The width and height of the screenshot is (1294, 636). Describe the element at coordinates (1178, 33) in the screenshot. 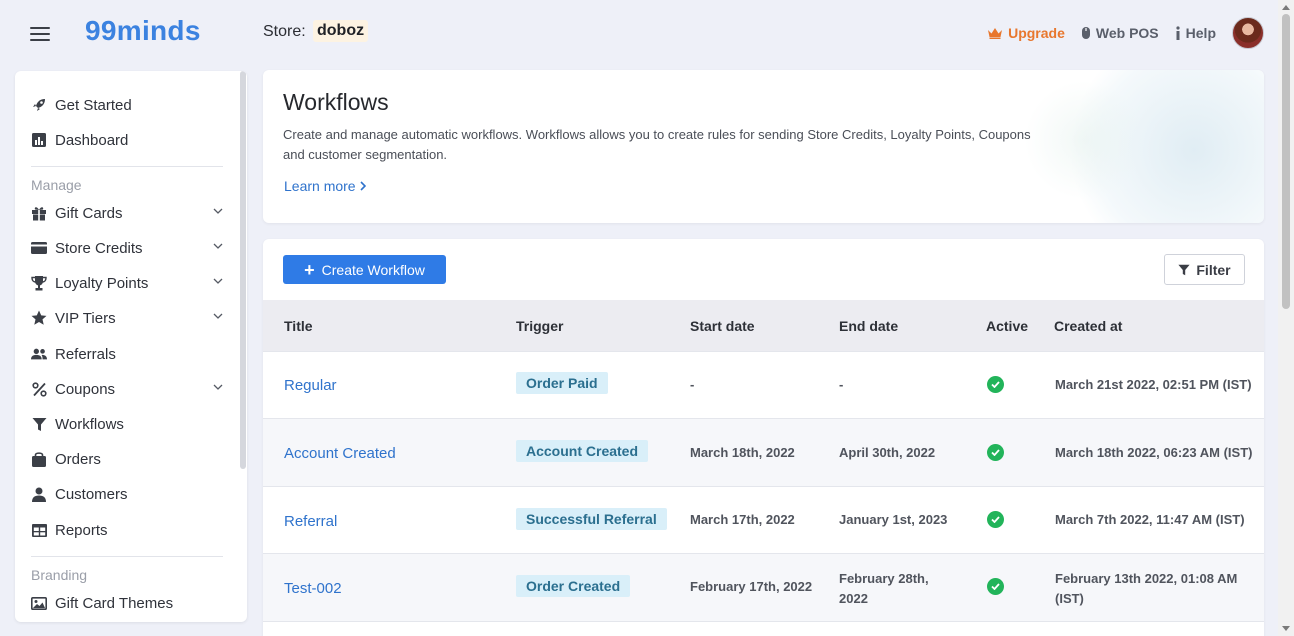

I see `info-icon` at that location.